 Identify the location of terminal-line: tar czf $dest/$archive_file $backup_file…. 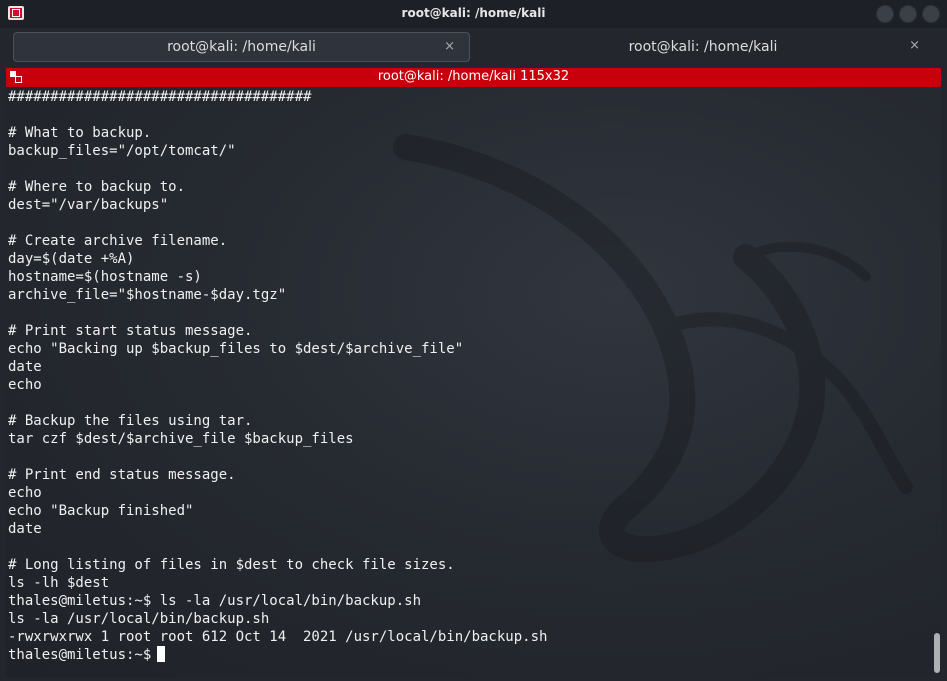
(181, 439).